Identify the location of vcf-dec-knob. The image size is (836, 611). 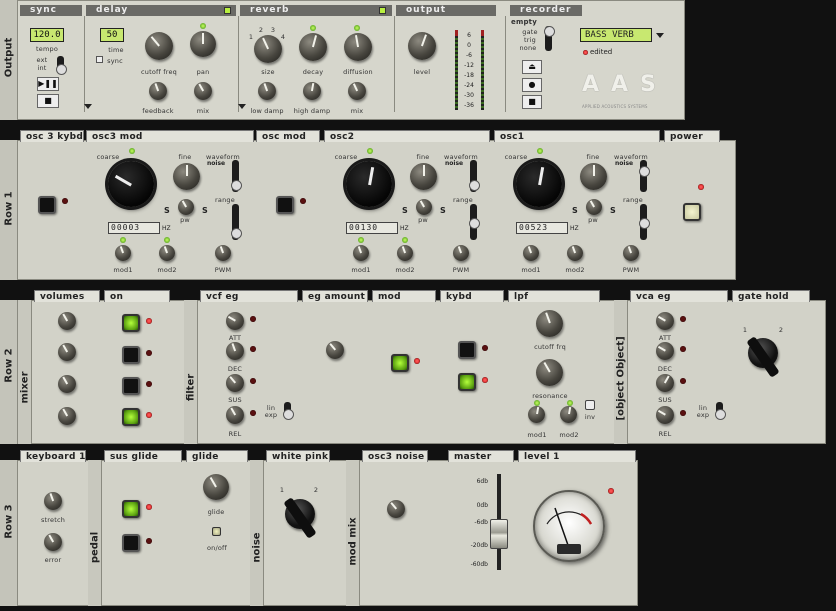
(235, 351).